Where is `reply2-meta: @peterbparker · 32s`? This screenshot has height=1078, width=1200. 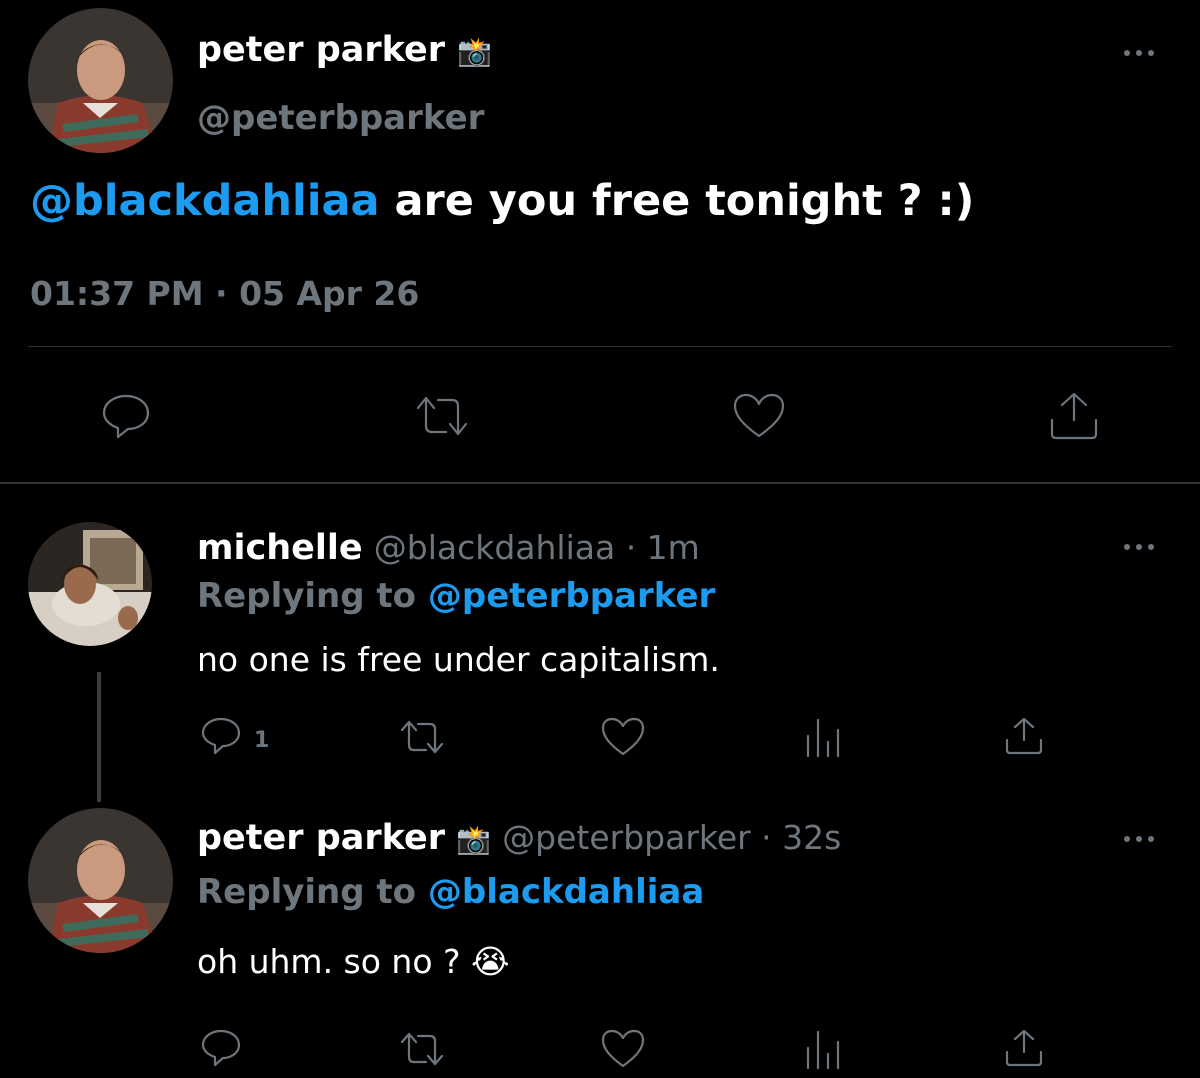
reply2-meta: @peterbparker · 32s is located at coordinates (671, 837).